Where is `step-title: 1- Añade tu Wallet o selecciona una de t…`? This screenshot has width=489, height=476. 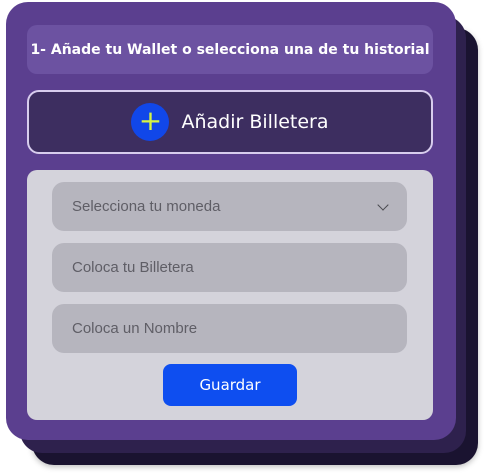
step-title: 1- Añade tu Wallet o selecciona una de t… is located at coordinates (230, 49).